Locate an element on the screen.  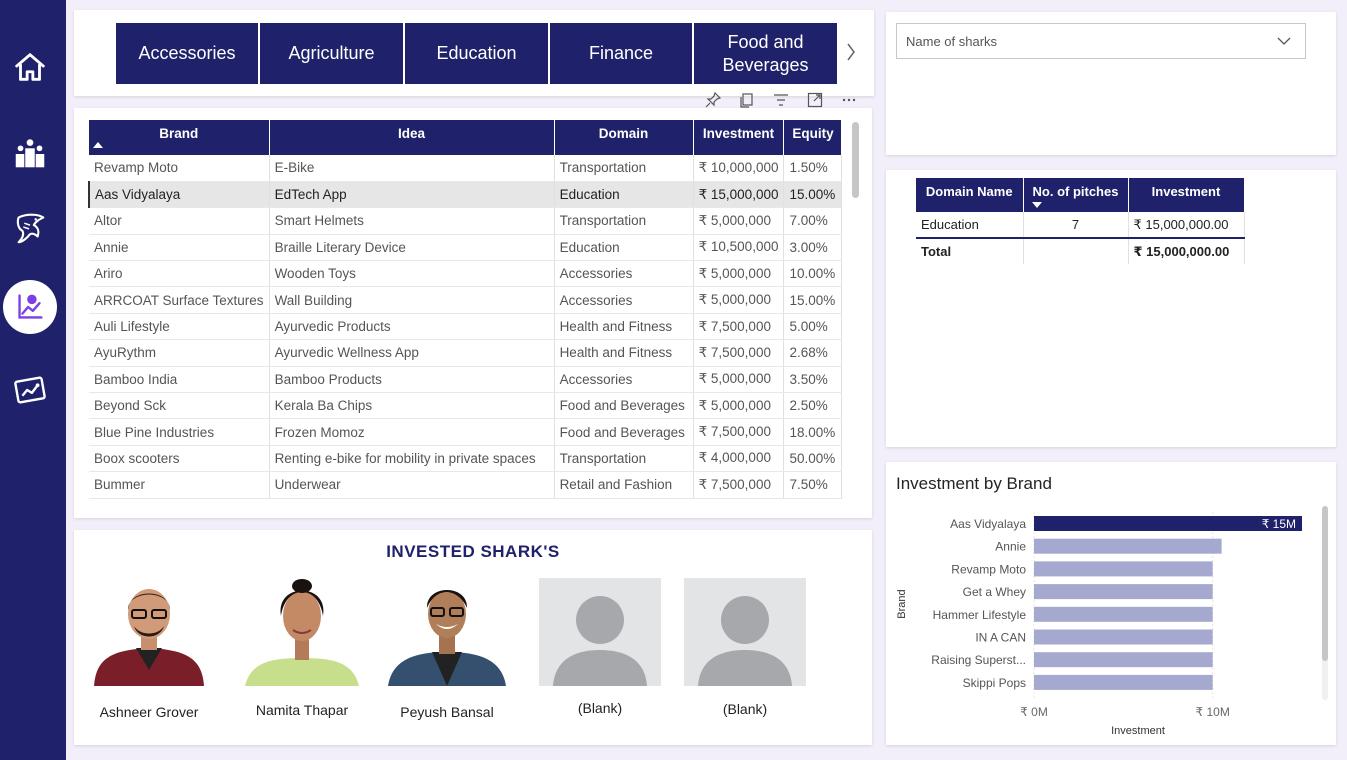
cell-brand: Aas Vidyalaya is located at coordinates (178, 195).